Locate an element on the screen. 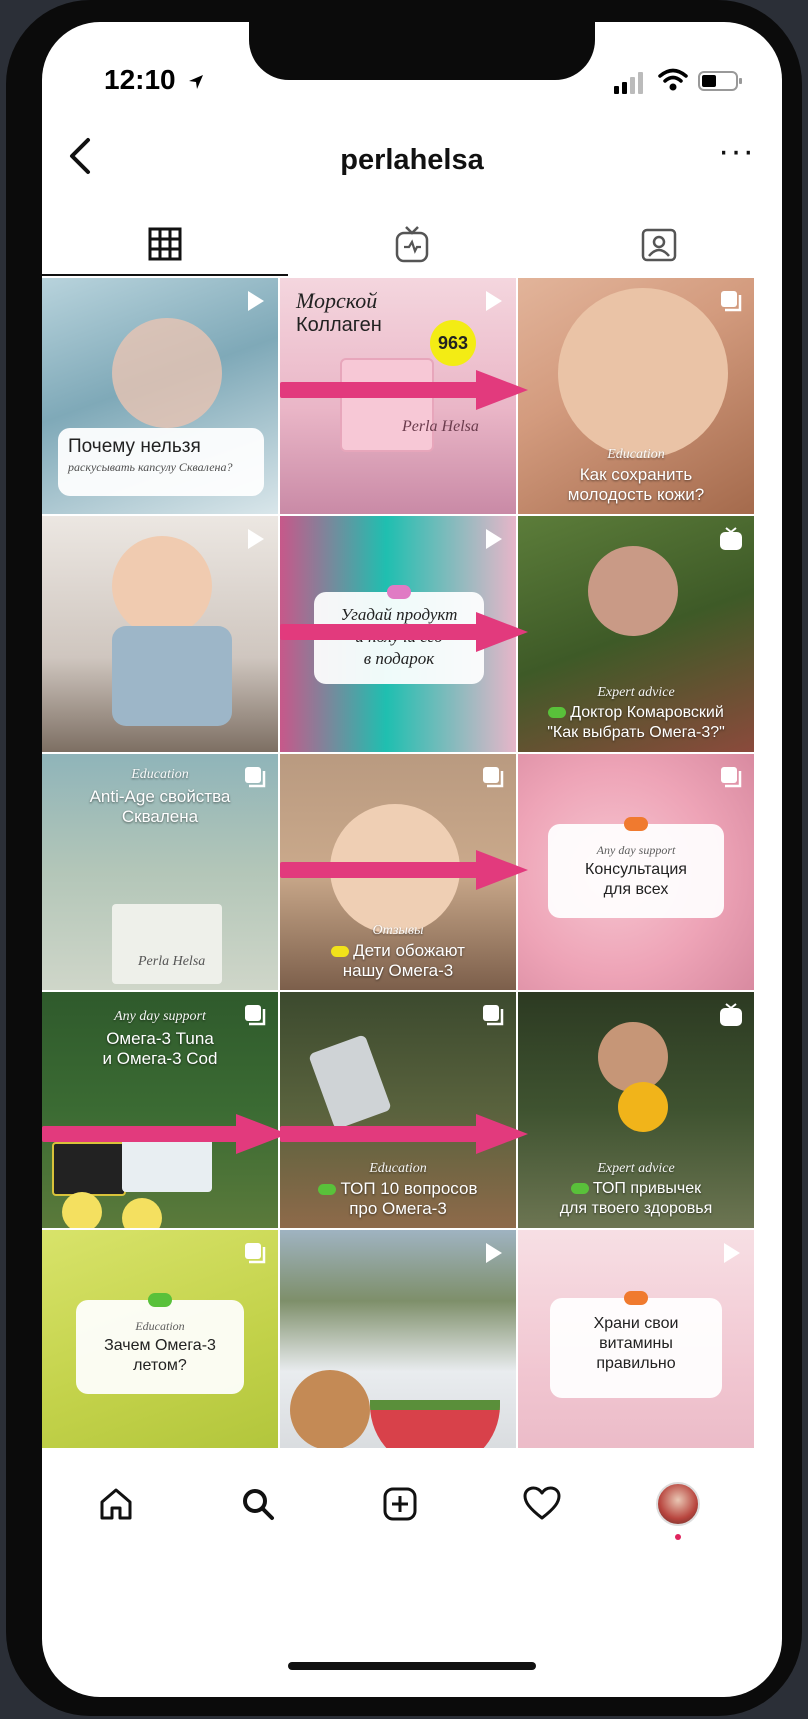  post-tile: Храни свои витамины правильно is located at coordinates (636, 1348).